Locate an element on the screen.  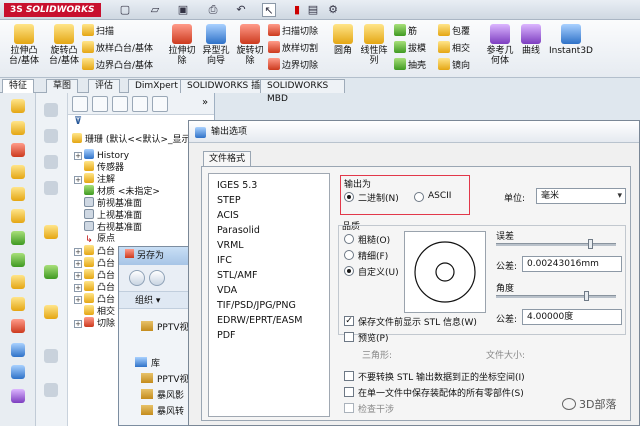
unit-select: 毫米 is located at coordinates (581, 196).